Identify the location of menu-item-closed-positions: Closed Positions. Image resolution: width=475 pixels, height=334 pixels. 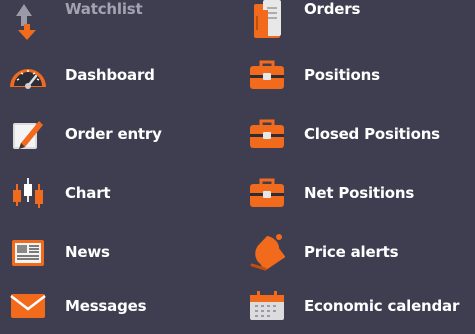
(353, 133).